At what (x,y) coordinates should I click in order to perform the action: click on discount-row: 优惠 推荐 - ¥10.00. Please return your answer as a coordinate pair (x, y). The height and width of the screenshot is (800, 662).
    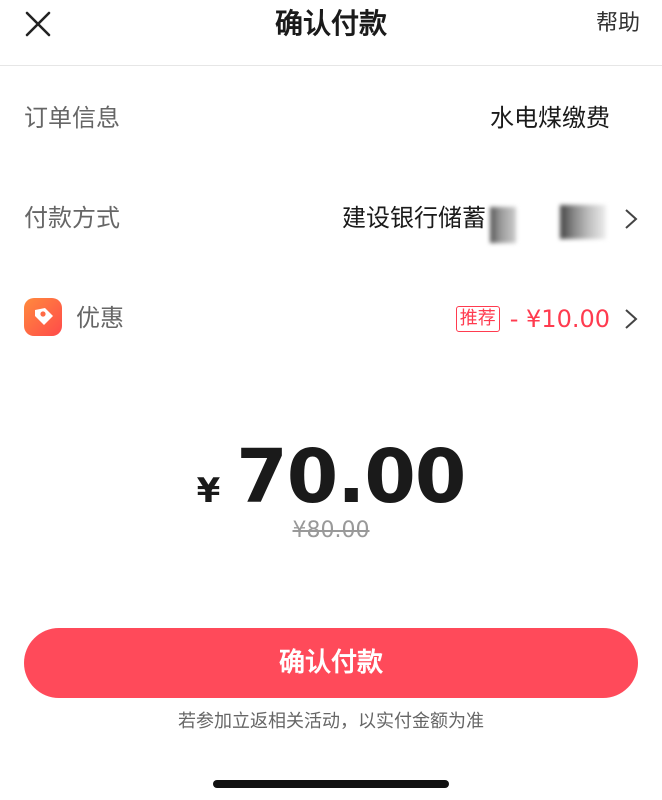
    Looking at the image, I should click on (331, 318).